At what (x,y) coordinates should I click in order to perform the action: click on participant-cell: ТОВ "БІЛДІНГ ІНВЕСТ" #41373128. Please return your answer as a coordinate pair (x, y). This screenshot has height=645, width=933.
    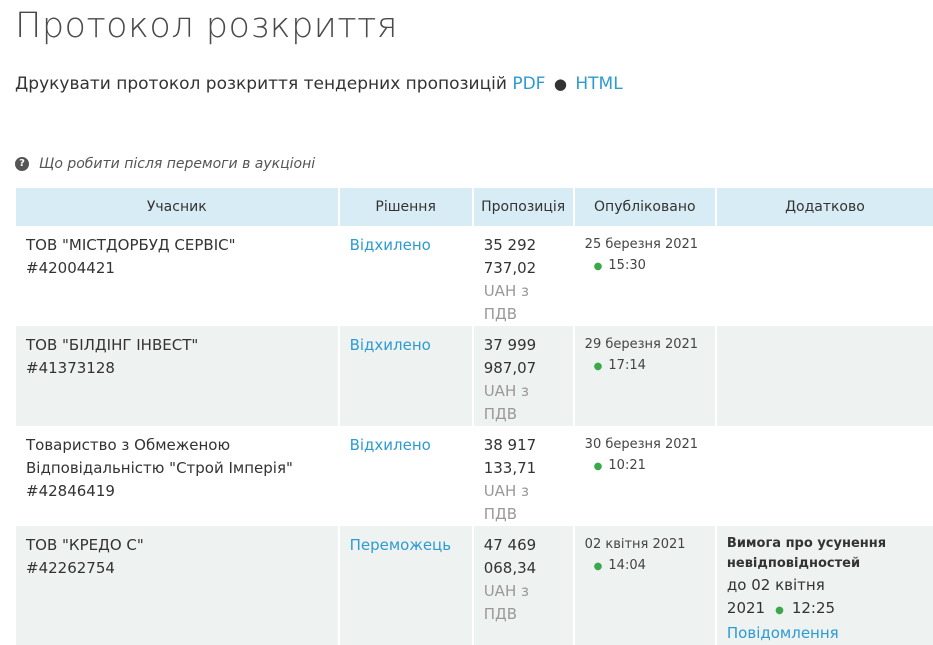
    Looking at the image, I should click on (178, 376).